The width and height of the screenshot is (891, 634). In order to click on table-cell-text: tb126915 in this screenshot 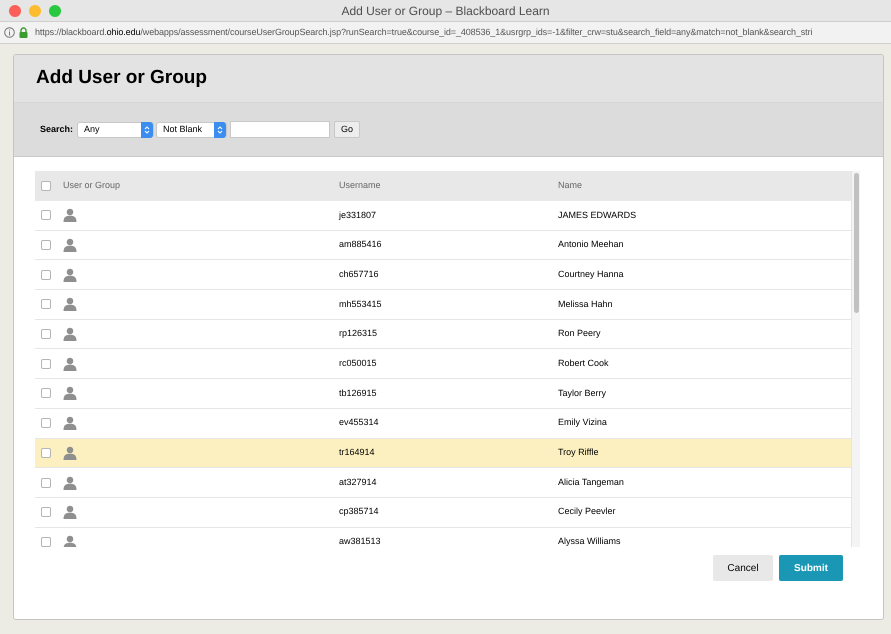, I will do `click(358, 393)`.